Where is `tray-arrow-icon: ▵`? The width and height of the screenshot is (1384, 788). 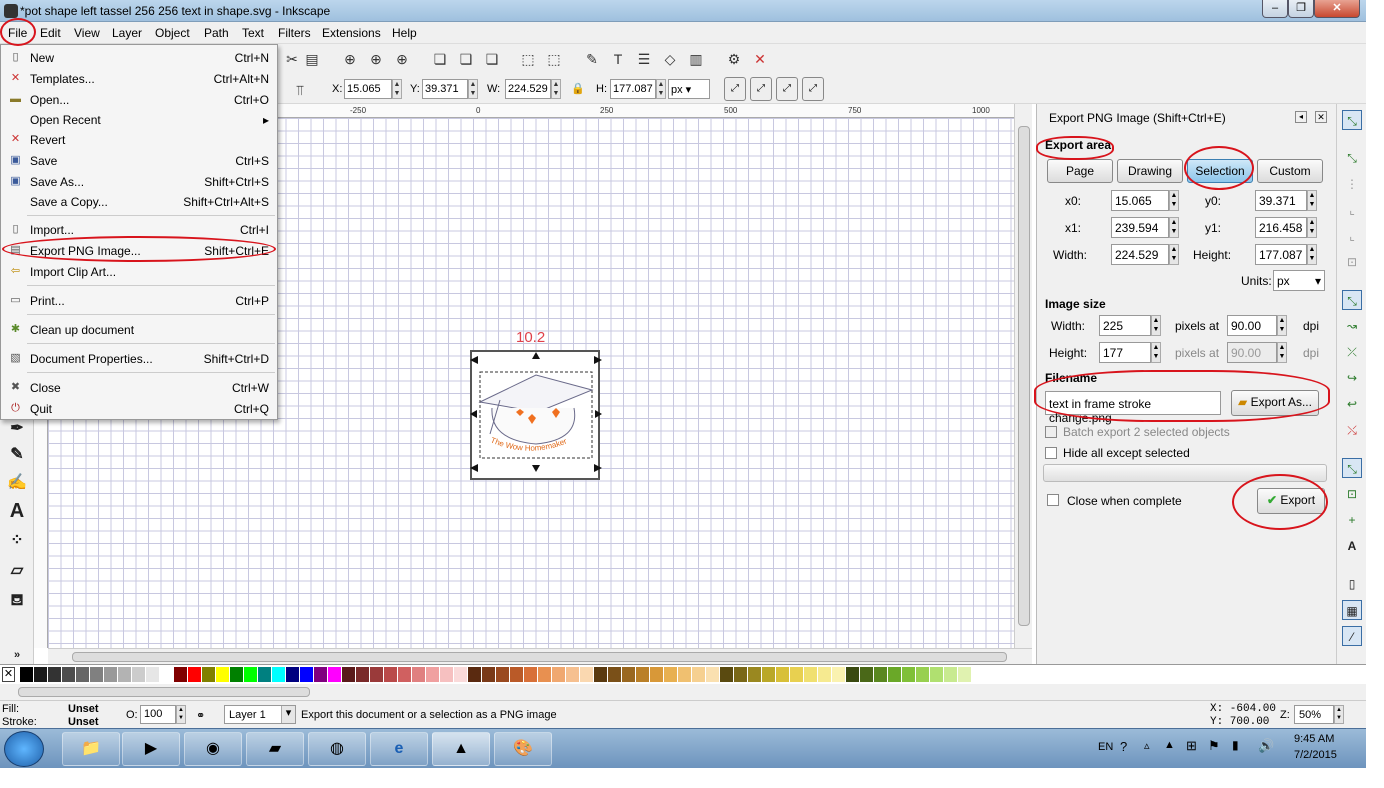 tray-arrow-icon: ▵ is located at coordinates (1147, 745).